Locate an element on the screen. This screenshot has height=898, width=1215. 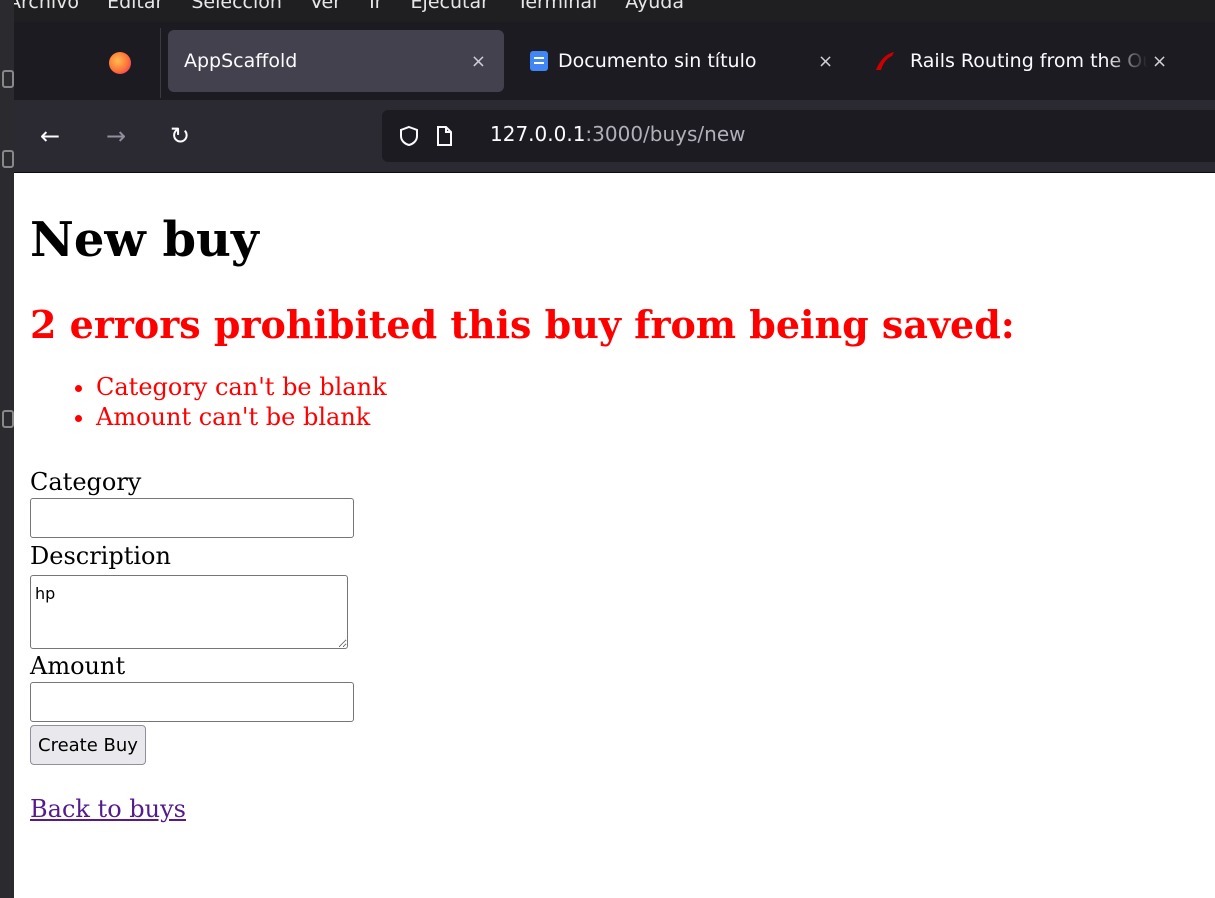
menu-seleccion: Selección is located at coordinates (236, 6).